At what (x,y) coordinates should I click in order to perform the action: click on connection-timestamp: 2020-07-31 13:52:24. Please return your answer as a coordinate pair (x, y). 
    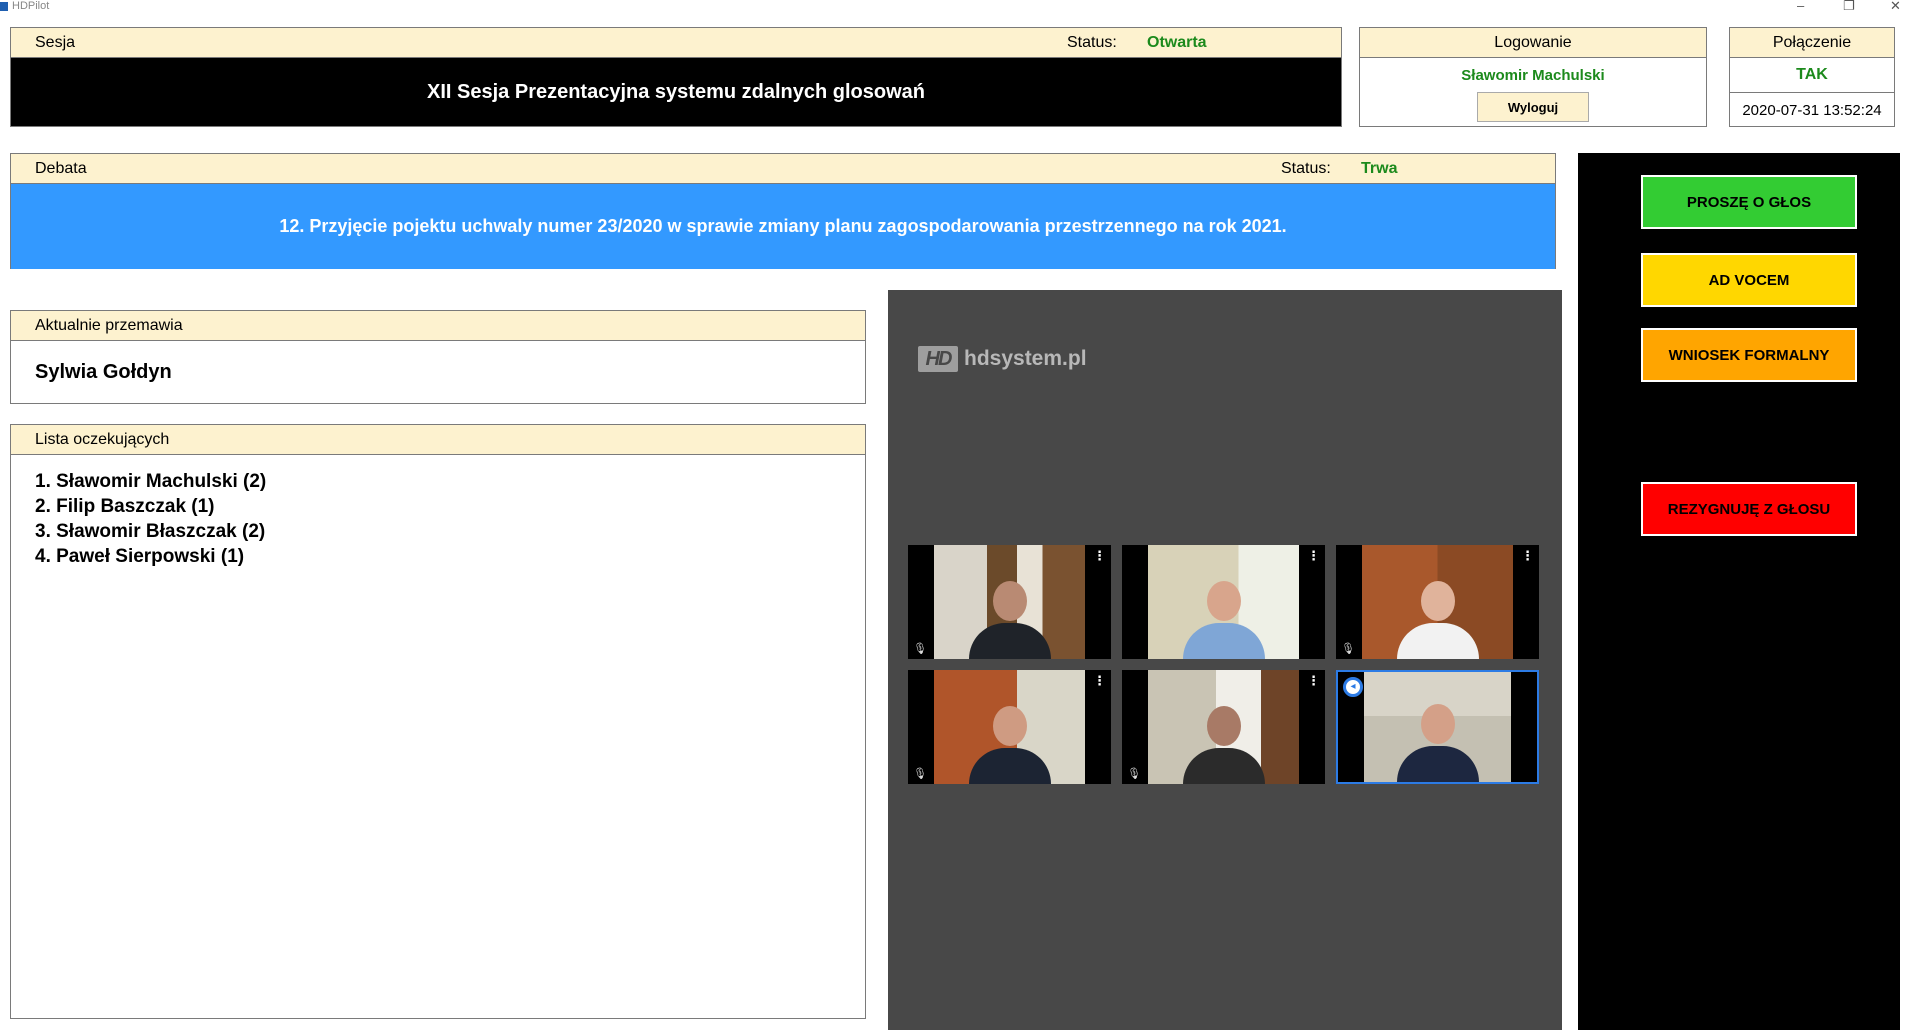
    Looking at the image, I should click on (1812, 110).